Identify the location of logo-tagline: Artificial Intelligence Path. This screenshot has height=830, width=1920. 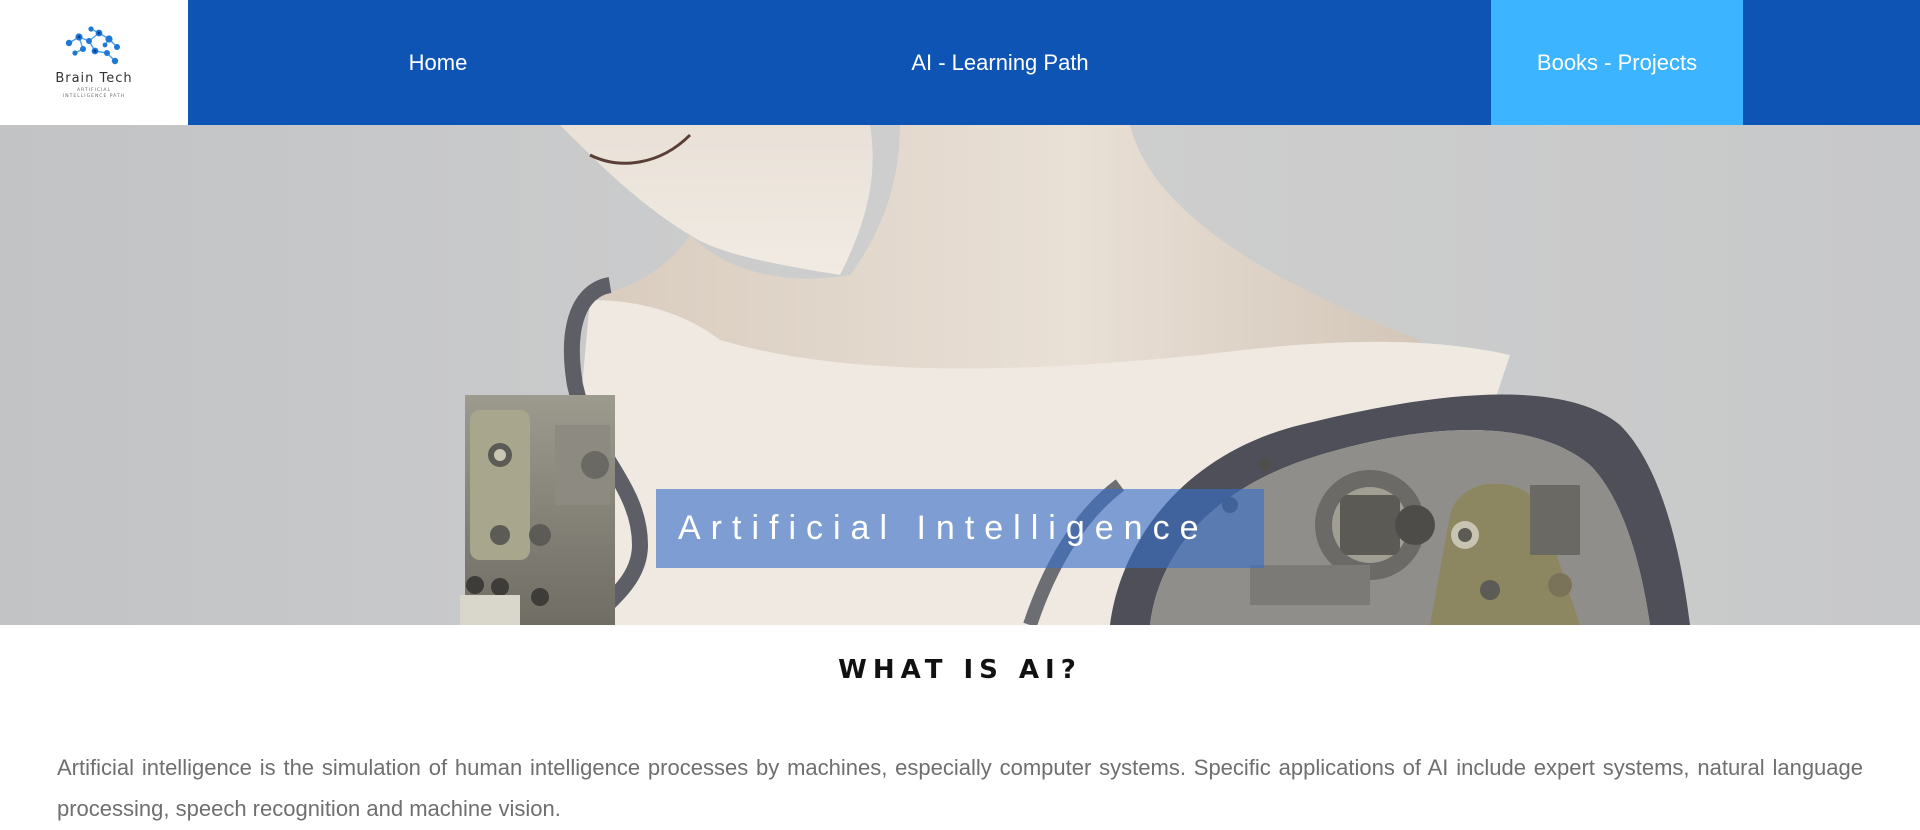
(94, 93).